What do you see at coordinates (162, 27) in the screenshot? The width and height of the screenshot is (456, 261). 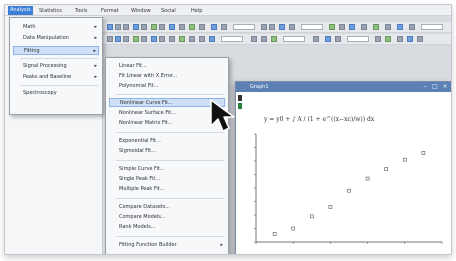 I see `worksheet-icon` at bounding box center [162, 27].